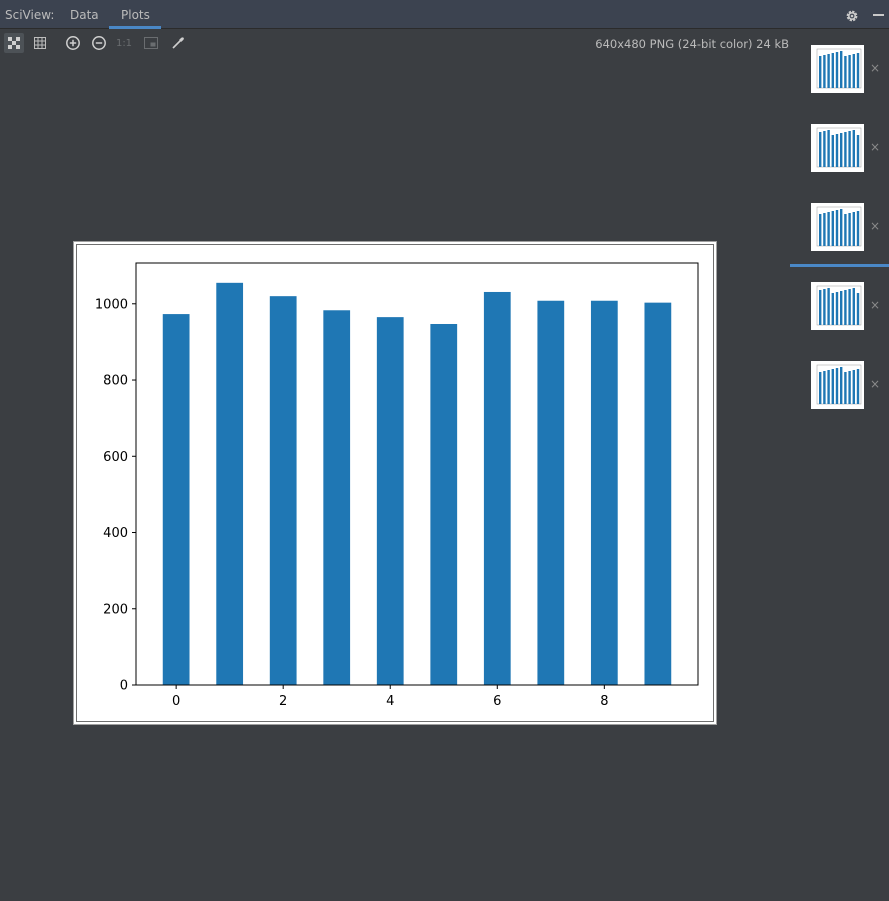 Image resolution: width=889 pixels, height=901 pixels. I want to click on panel-title: SciView:, so click(30, 15).